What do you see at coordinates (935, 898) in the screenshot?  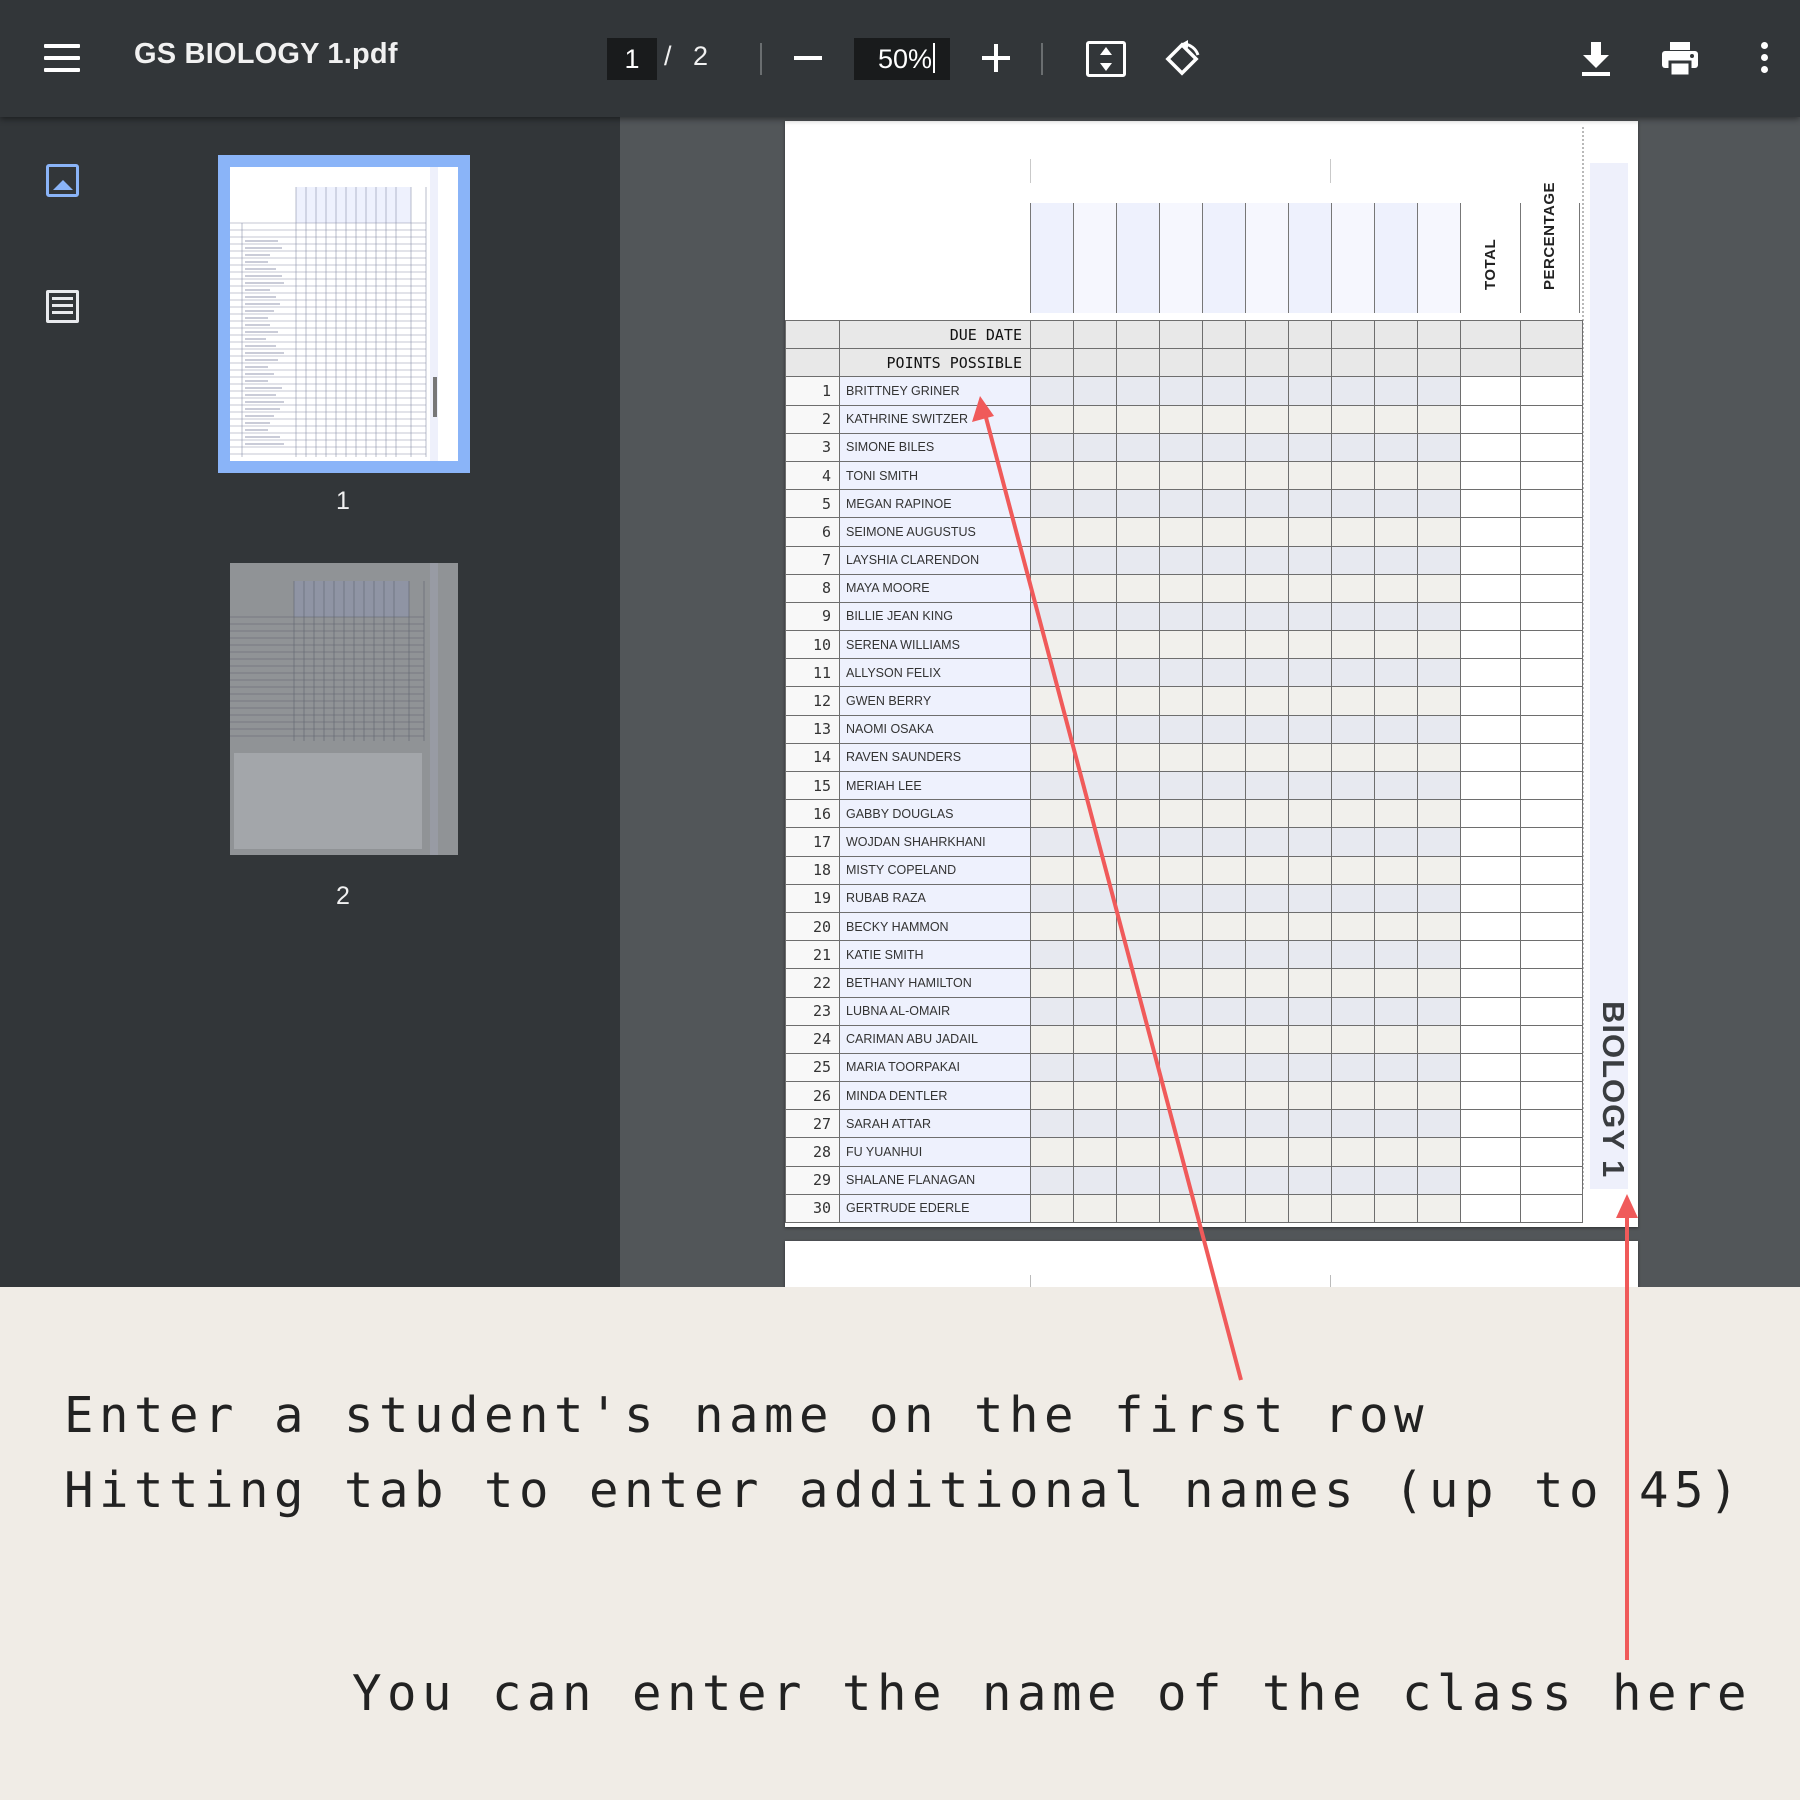 I see `student-name-field: RUBAB RAZA` at bounding box center [935, 898].